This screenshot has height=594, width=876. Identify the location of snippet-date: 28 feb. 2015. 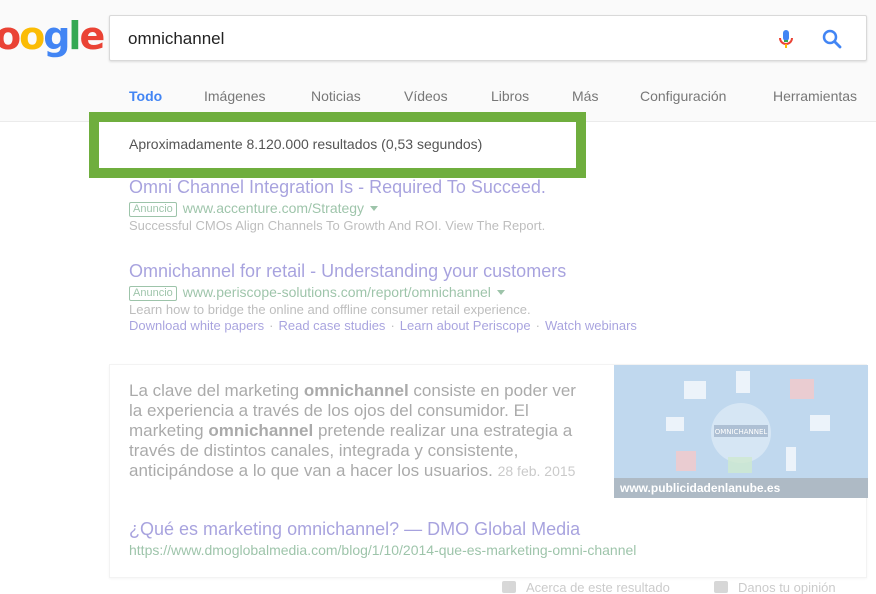
(536, 471).